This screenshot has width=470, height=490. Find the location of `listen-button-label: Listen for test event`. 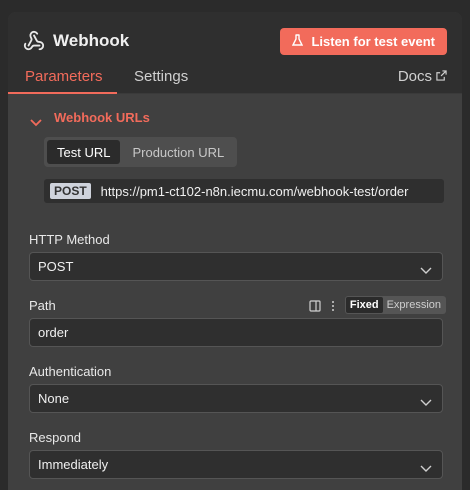

listen-button-label: Listen for test event is located at coordinates (373, 41).